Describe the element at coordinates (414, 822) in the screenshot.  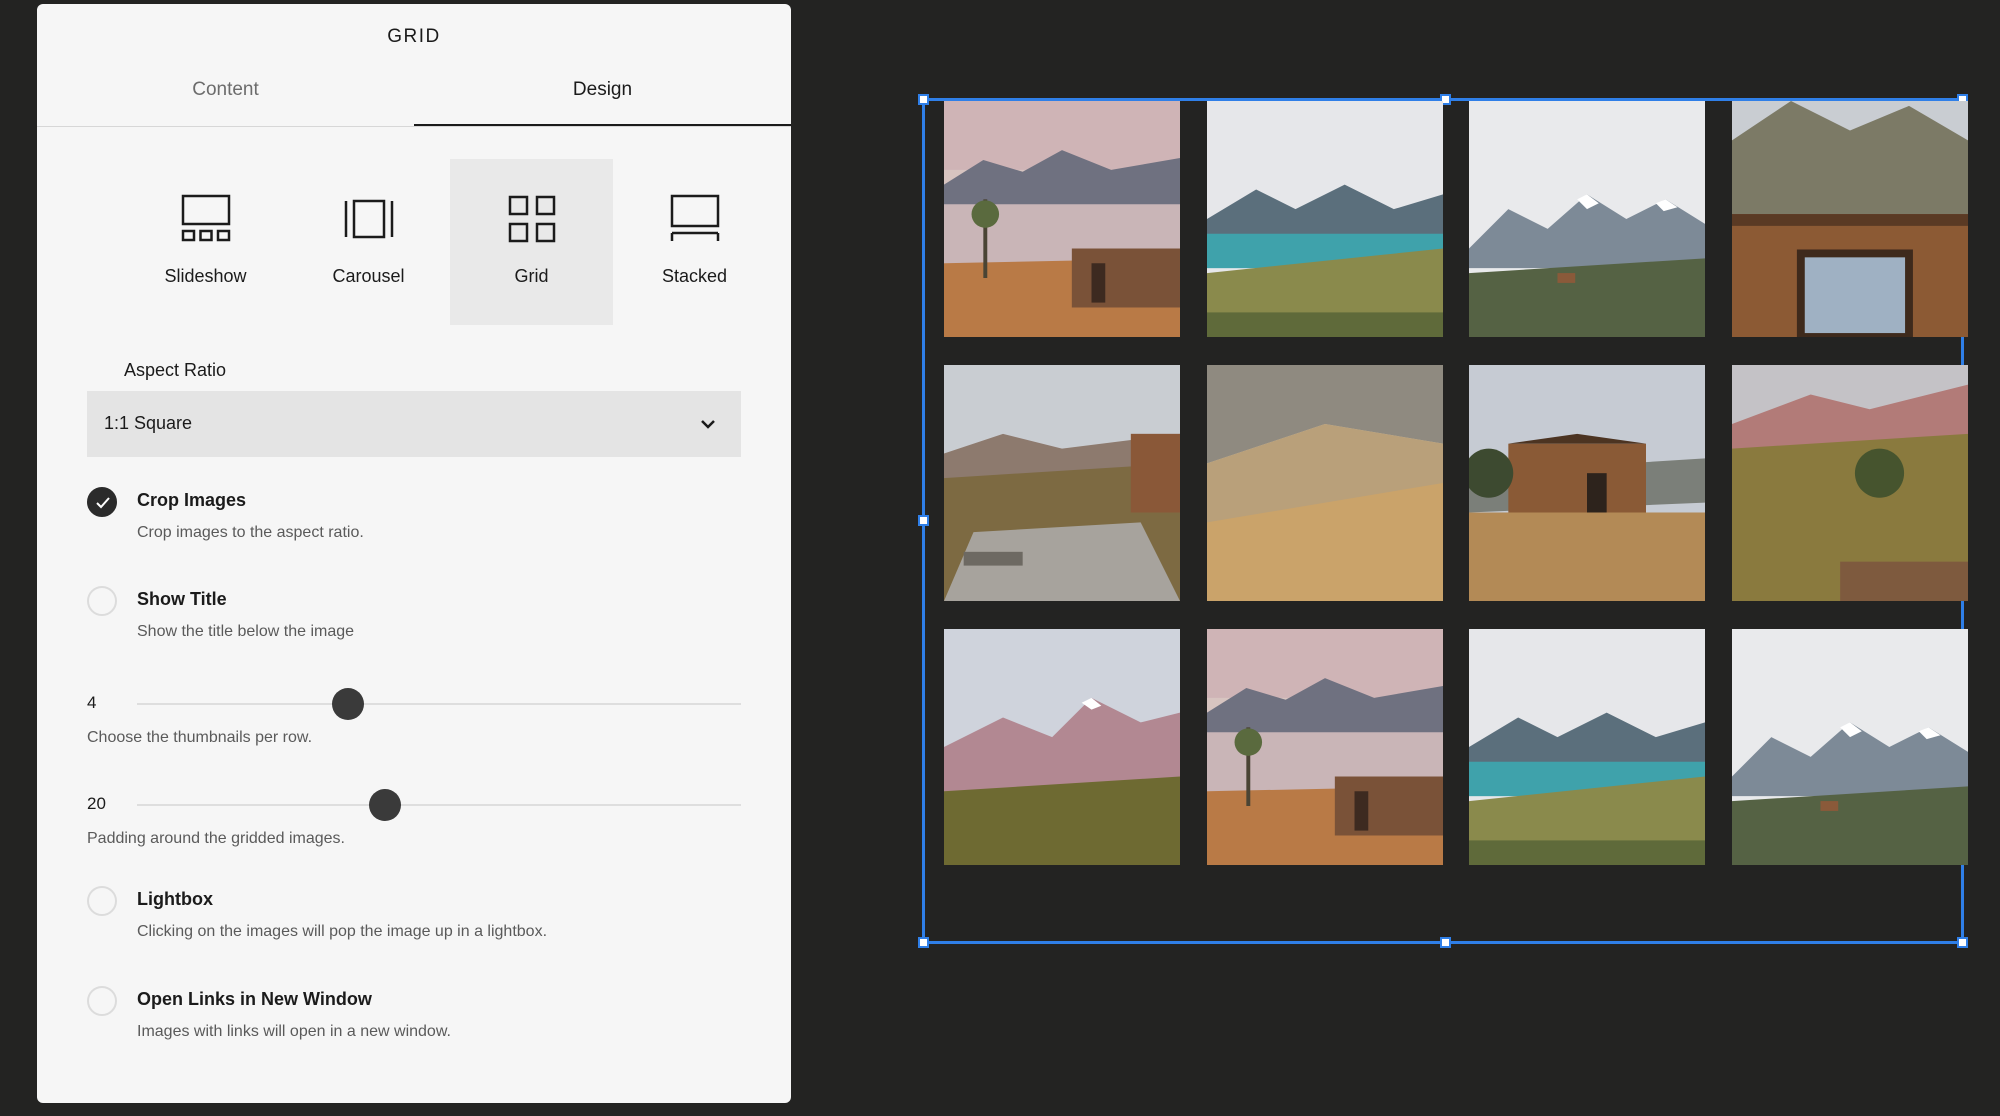
I see `padding-slider: 20 Padding around the gridded images.` at that location.